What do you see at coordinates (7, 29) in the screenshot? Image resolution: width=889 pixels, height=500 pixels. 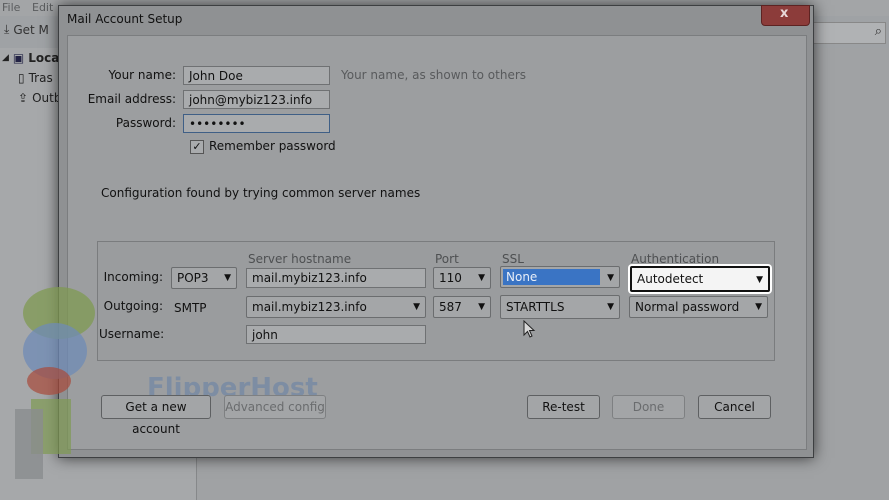 I see `download-icon: ⤓` at bounding box center [7, 29].